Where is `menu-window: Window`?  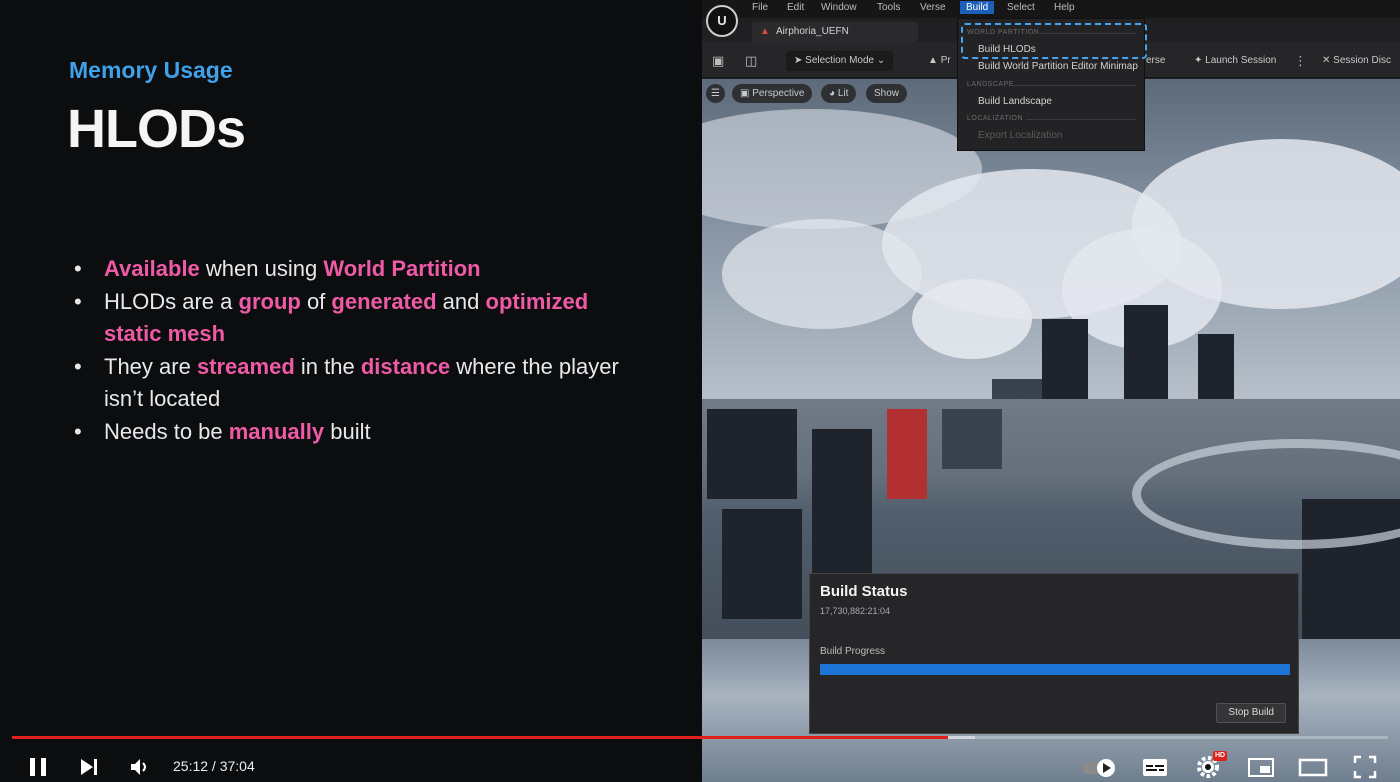 menu-window: Window is located at coordinates (839, 7).